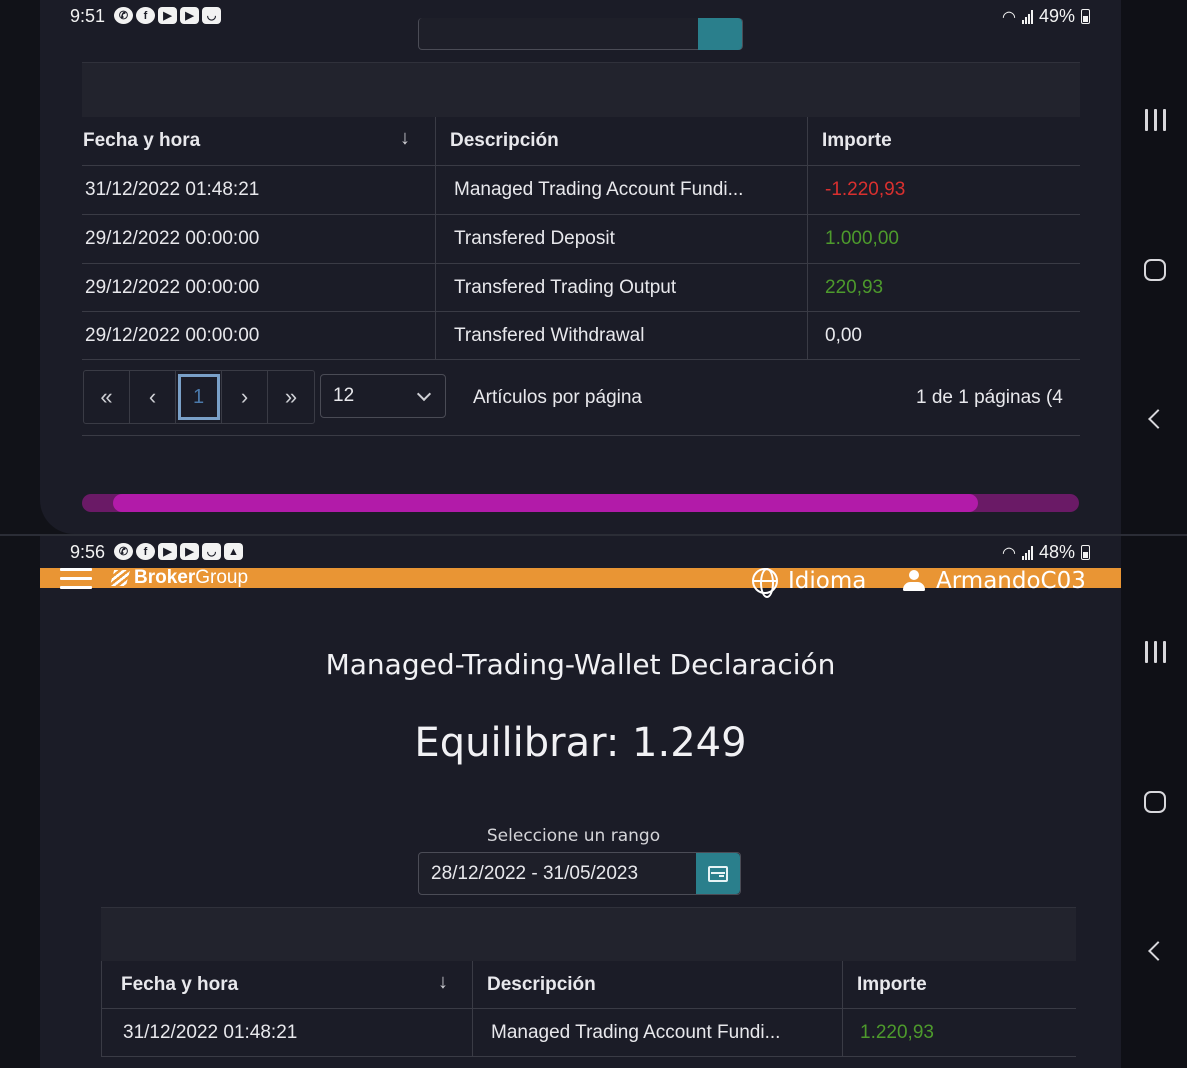 The height and width of the screenshot is (1068, 1187). Describe the element at coordinates (857, 140) in the screenshot. I see `header-amount-label: Importe` at that location.